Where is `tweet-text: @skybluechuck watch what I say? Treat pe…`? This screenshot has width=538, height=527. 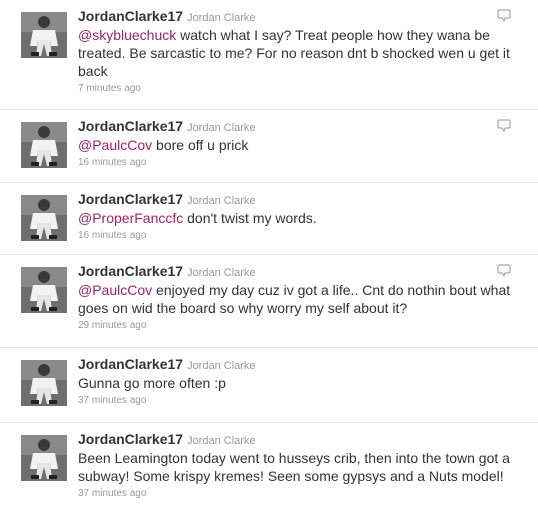 tweet-text: @skybluechuck watch what I say? Treat pe… is located at coordinates (301, 53).